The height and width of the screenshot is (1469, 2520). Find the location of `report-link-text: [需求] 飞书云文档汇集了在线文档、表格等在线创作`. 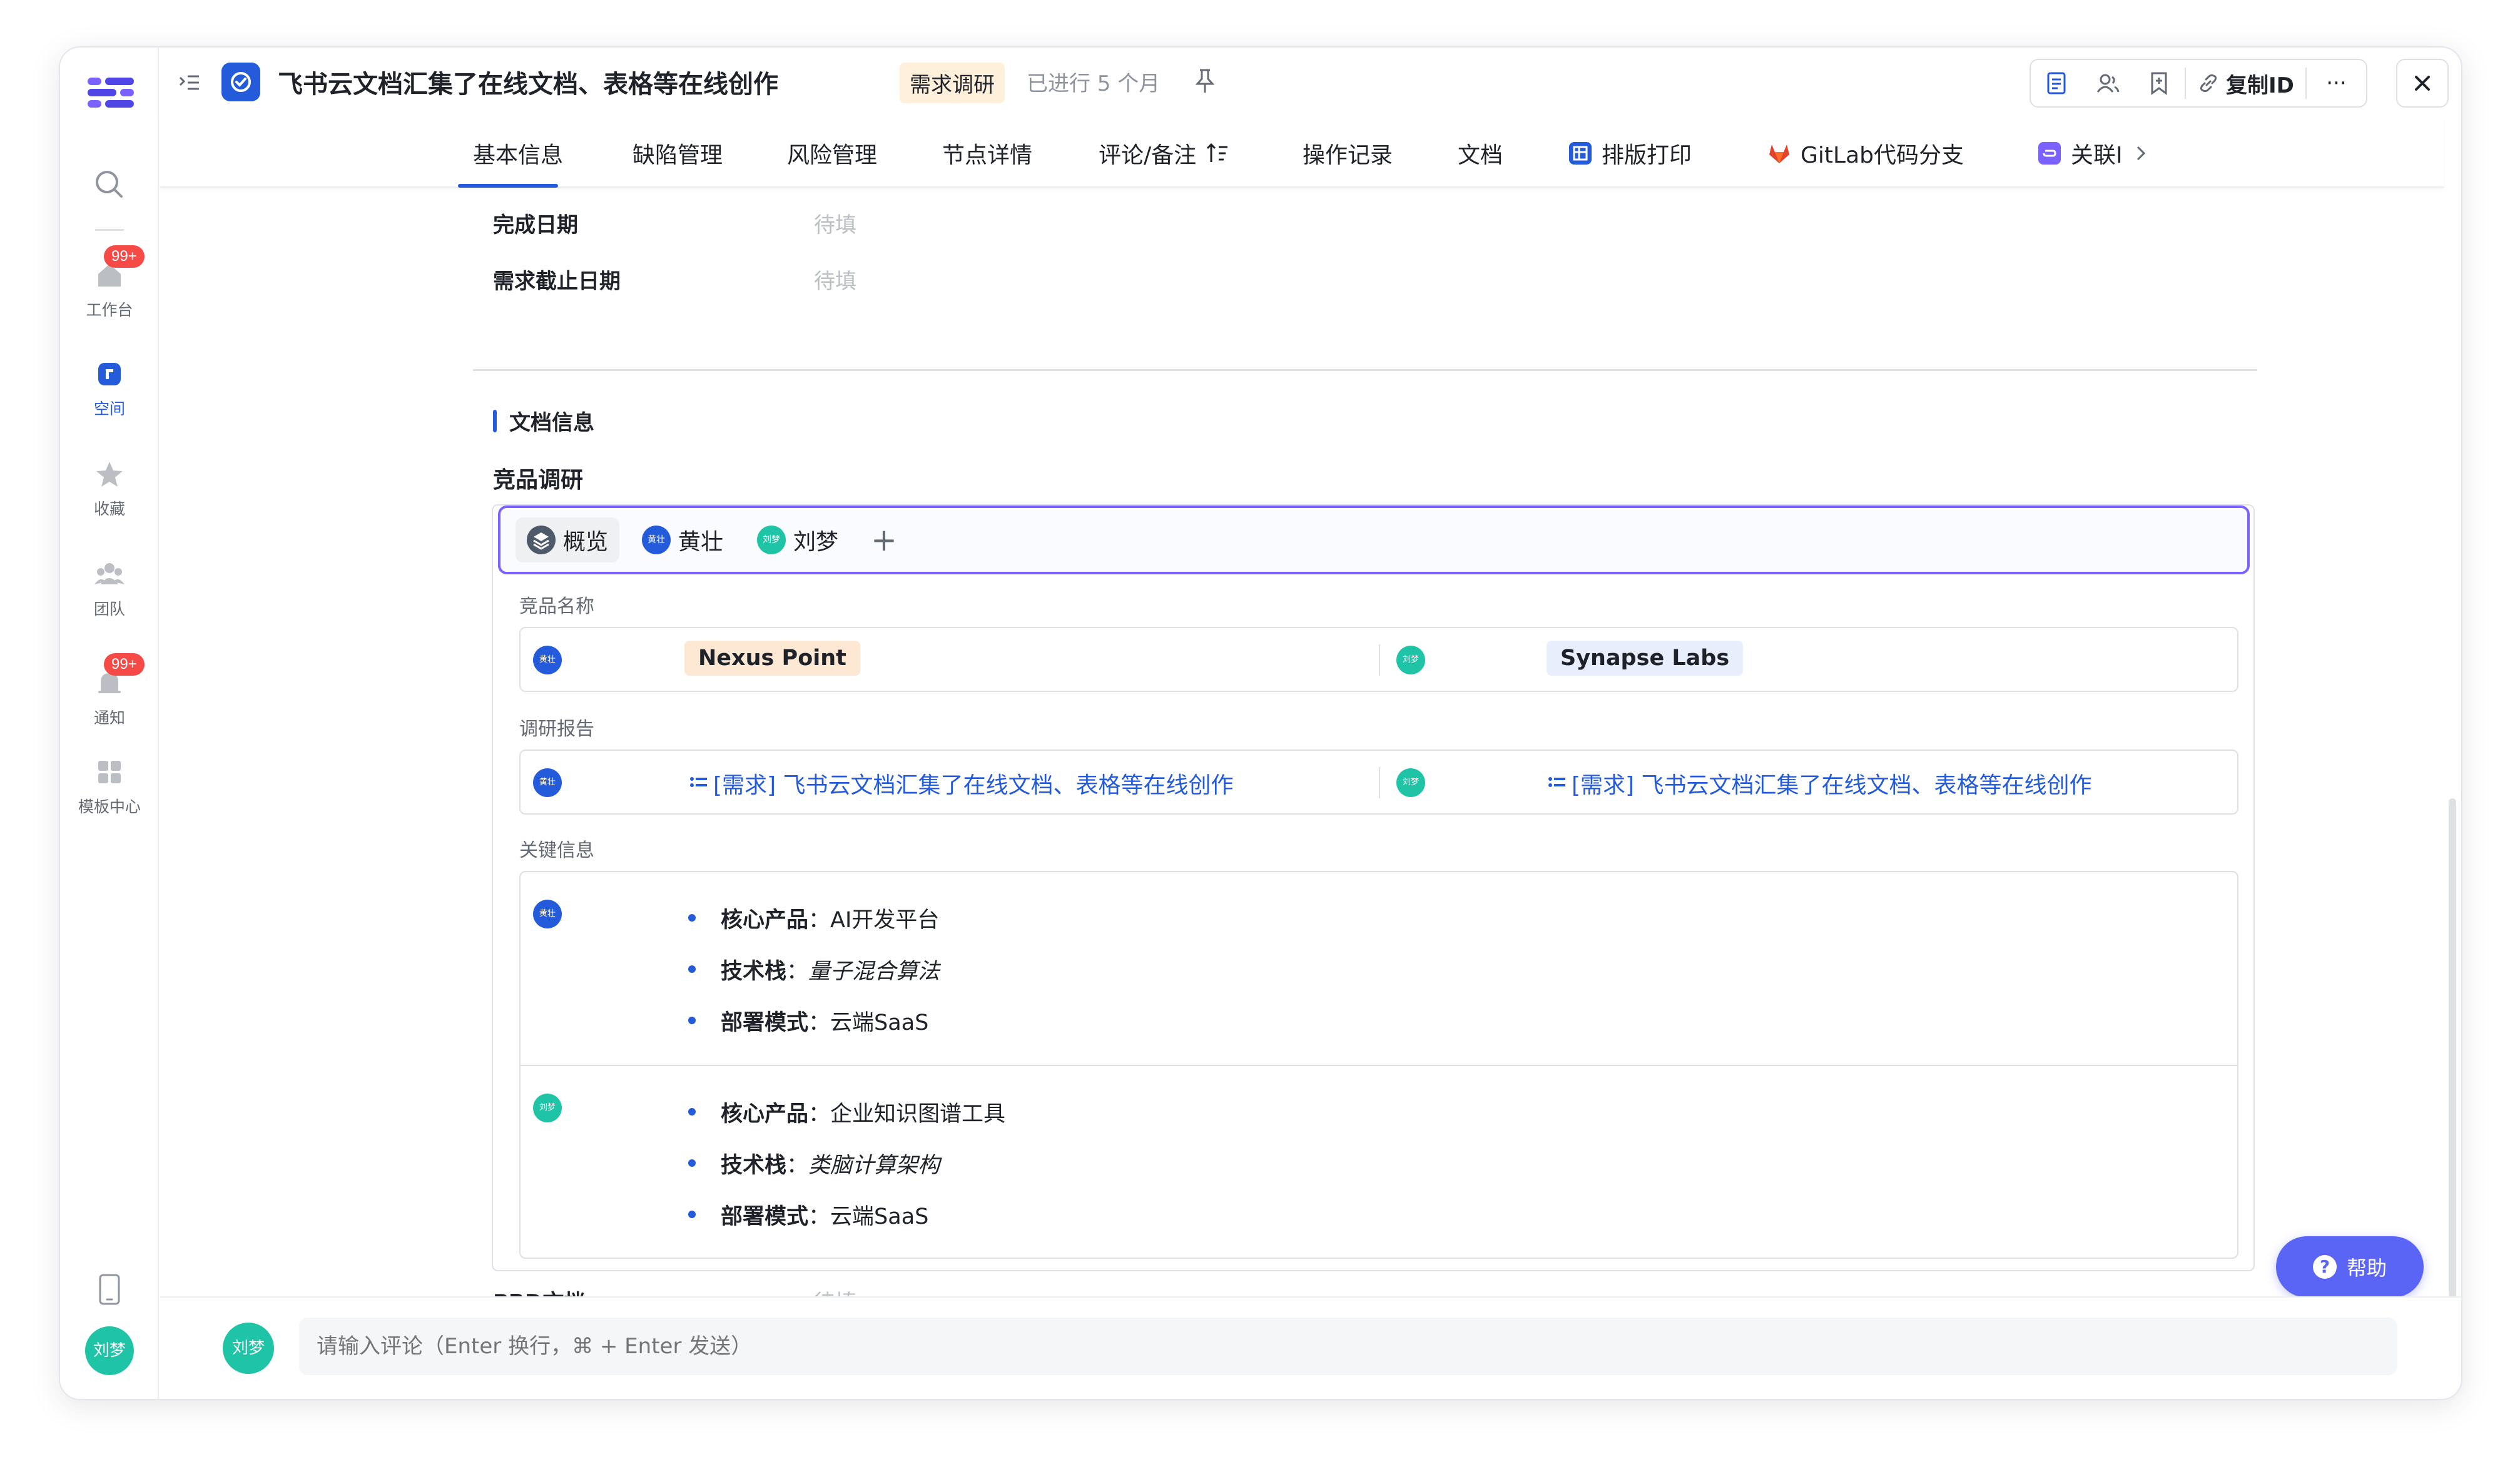

report-link-text: [需求] 飞书云文档汇集了在线文档、表格等在线创作 is located at coordinates (974, 785).